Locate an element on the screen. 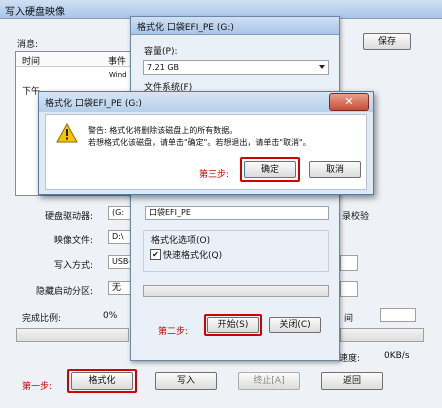 The width and height of the screenshot is (442, 408). write-progress-bar is located at coordinates (72, 335).